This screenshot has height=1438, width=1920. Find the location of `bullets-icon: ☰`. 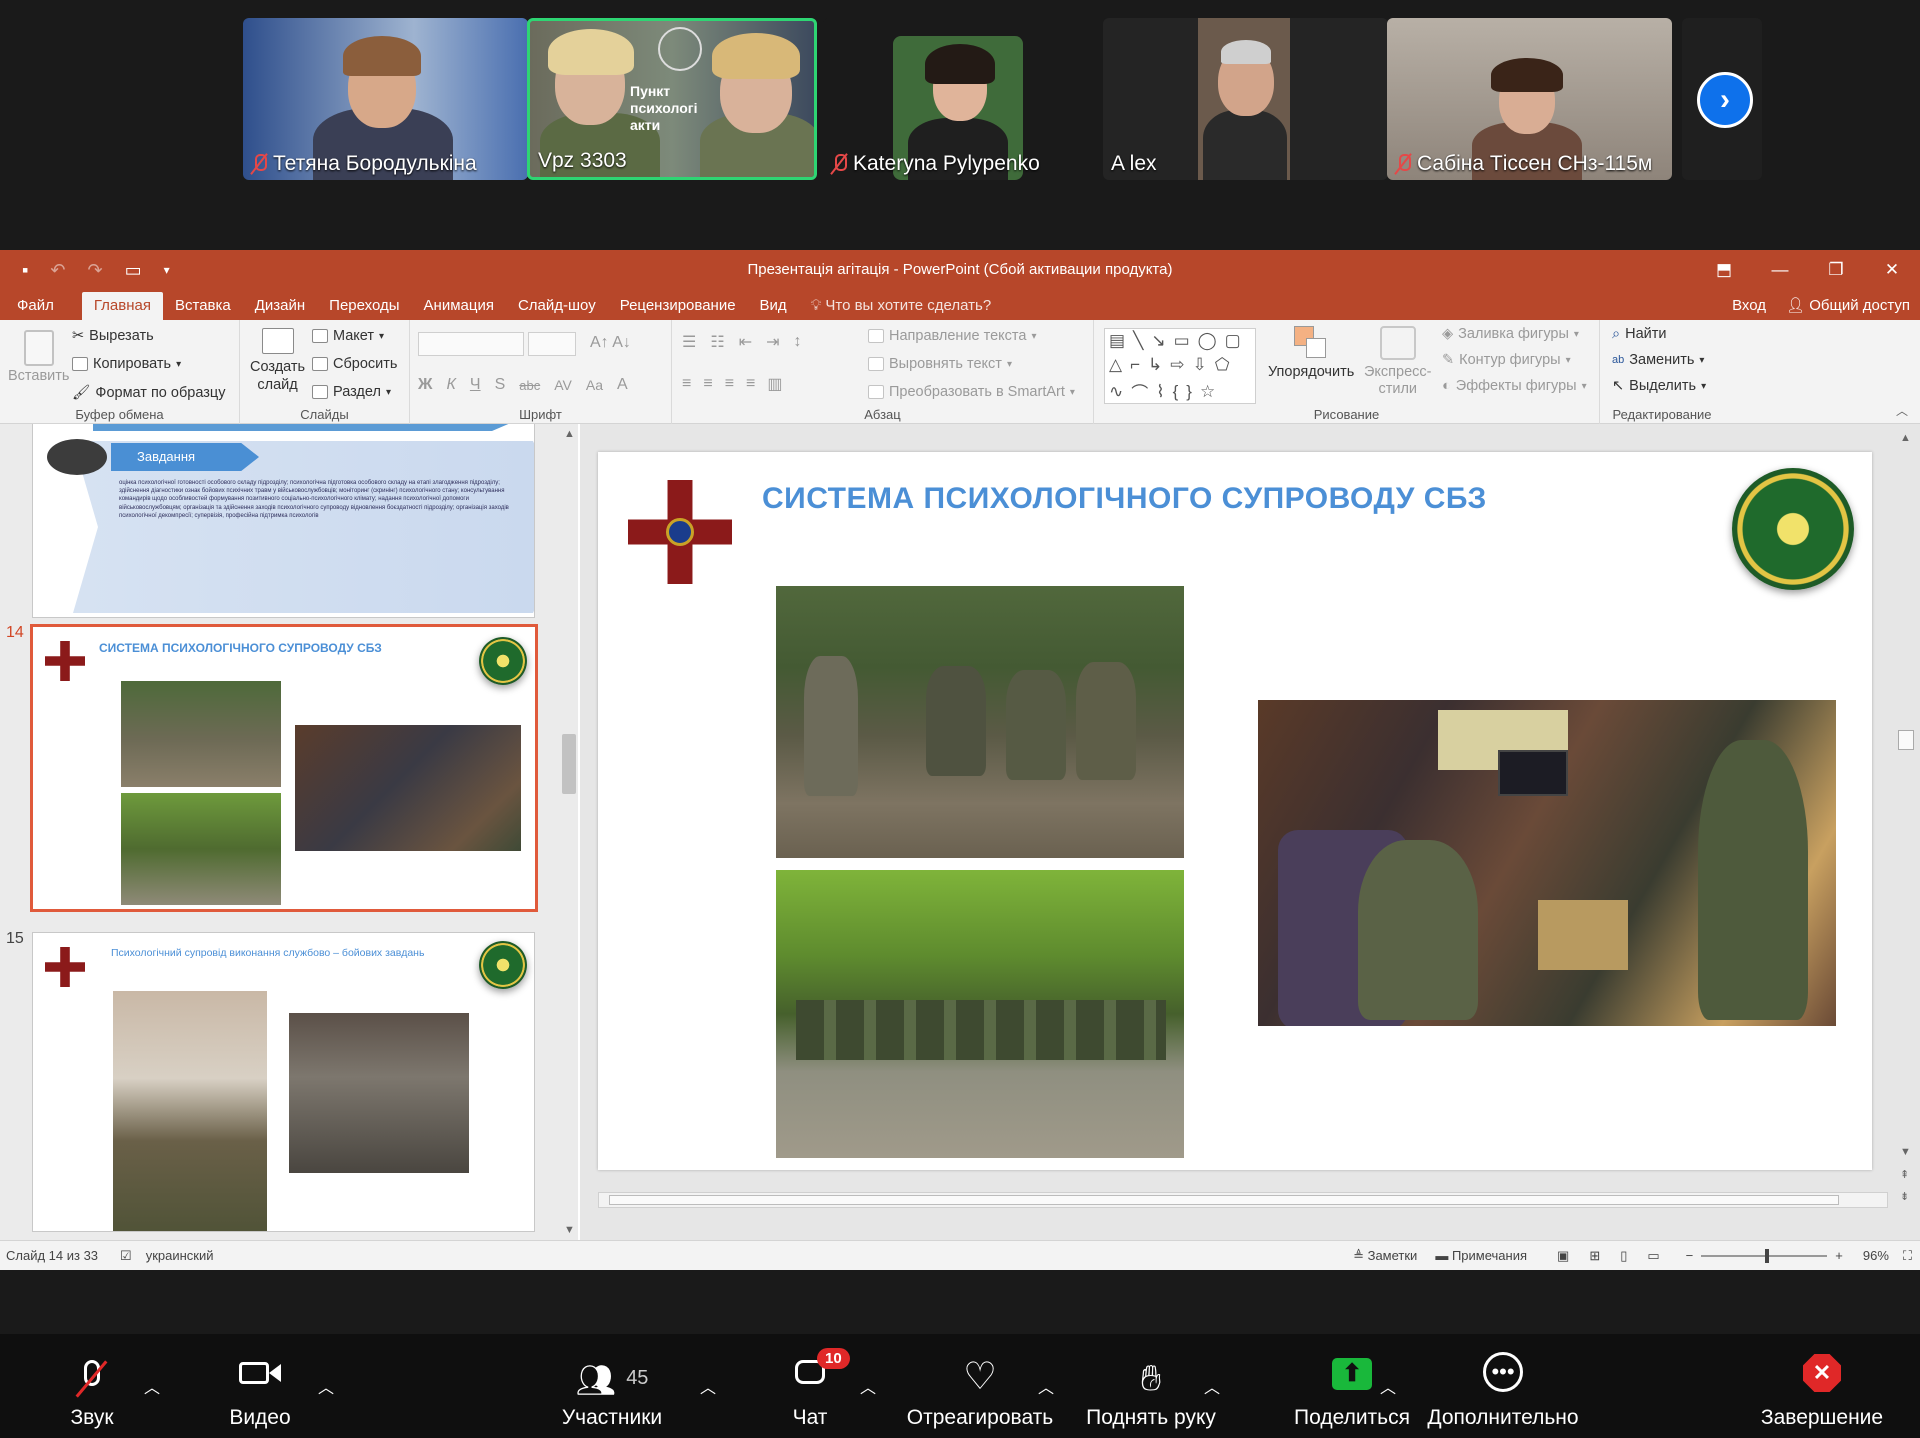

bullets-icon: ☰ is located at coordinates (689, 342).